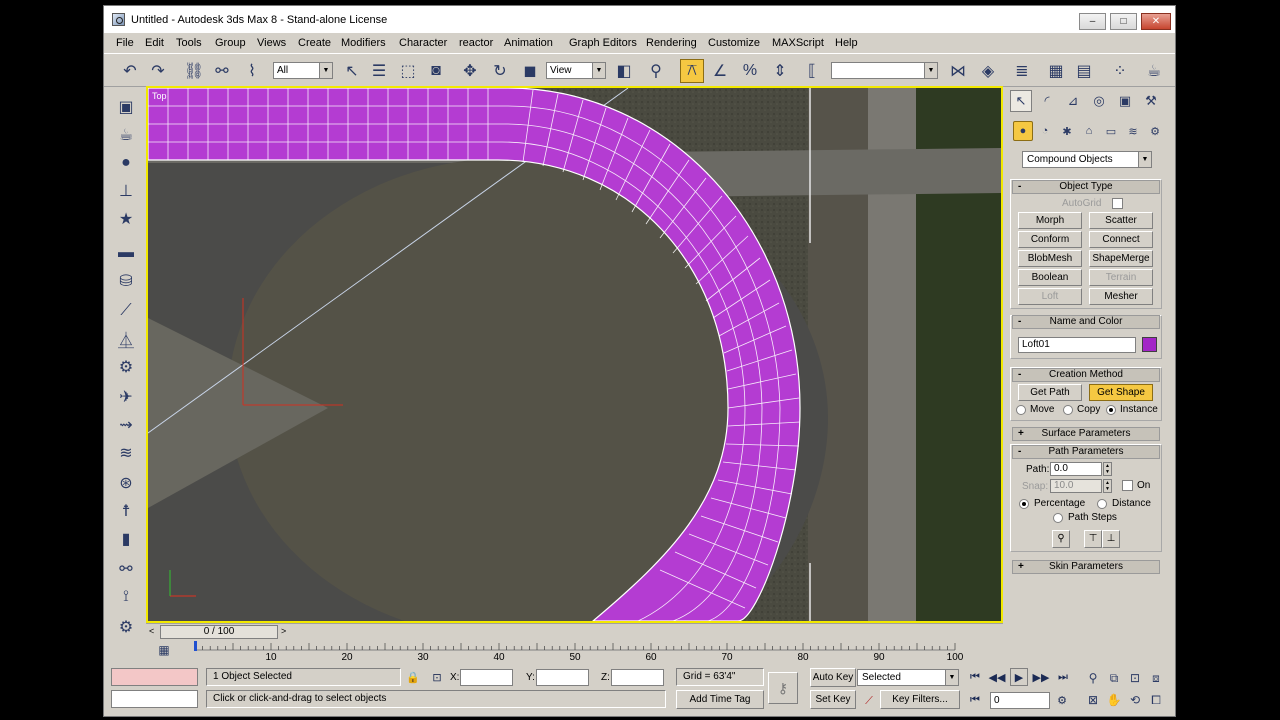 Image resolution: width=1280 pixels, height=720 pixels. I want to click on selection-filter-dropdown: All ▼, so click(303, 70).